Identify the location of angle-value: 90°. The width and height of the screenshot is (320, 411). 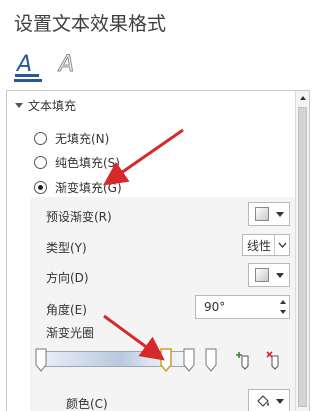
(214, 307).